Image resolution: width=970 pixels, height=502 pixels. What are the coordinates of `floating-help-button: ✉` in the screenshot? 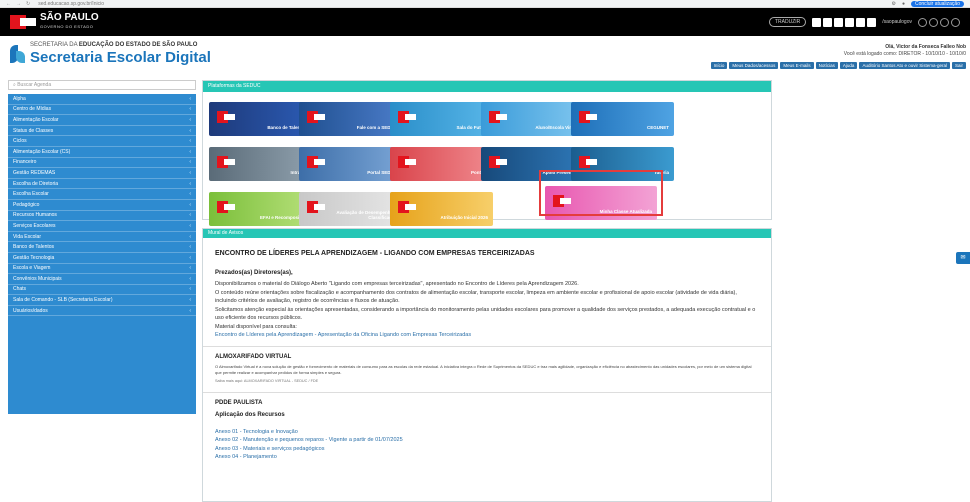 It's located at (963, 258).